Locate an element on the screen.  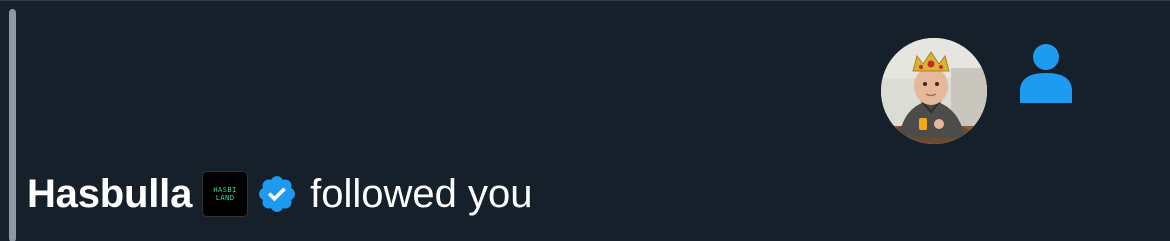
avatar-image is located at coordinates (934, 91).